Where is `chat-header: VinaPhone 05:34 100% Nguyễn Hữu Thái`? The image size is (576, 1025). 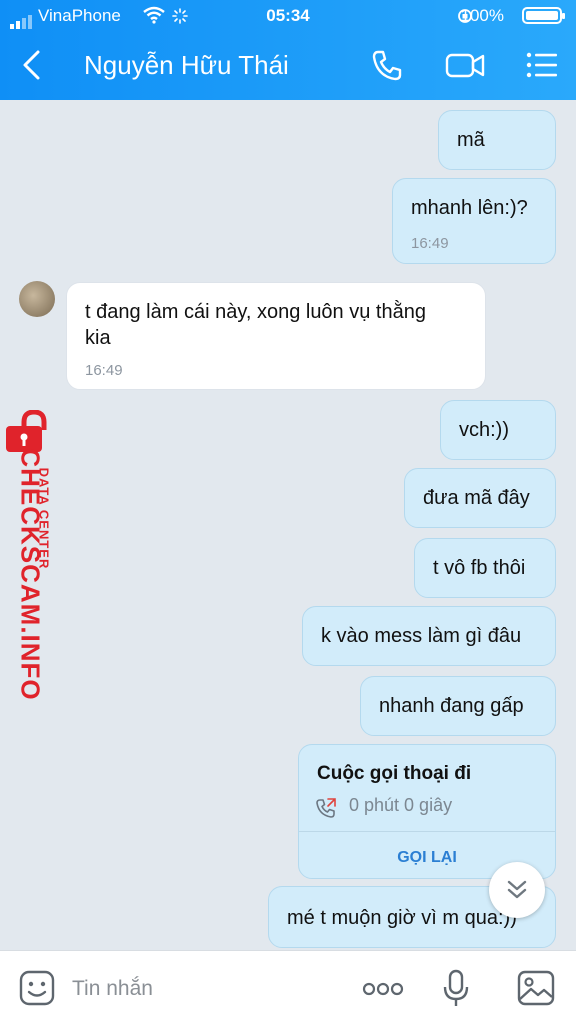
chat-header: VinaPhone 05:34 100% Nguyễn Hữu Thái is located at coordinates (288, 50).